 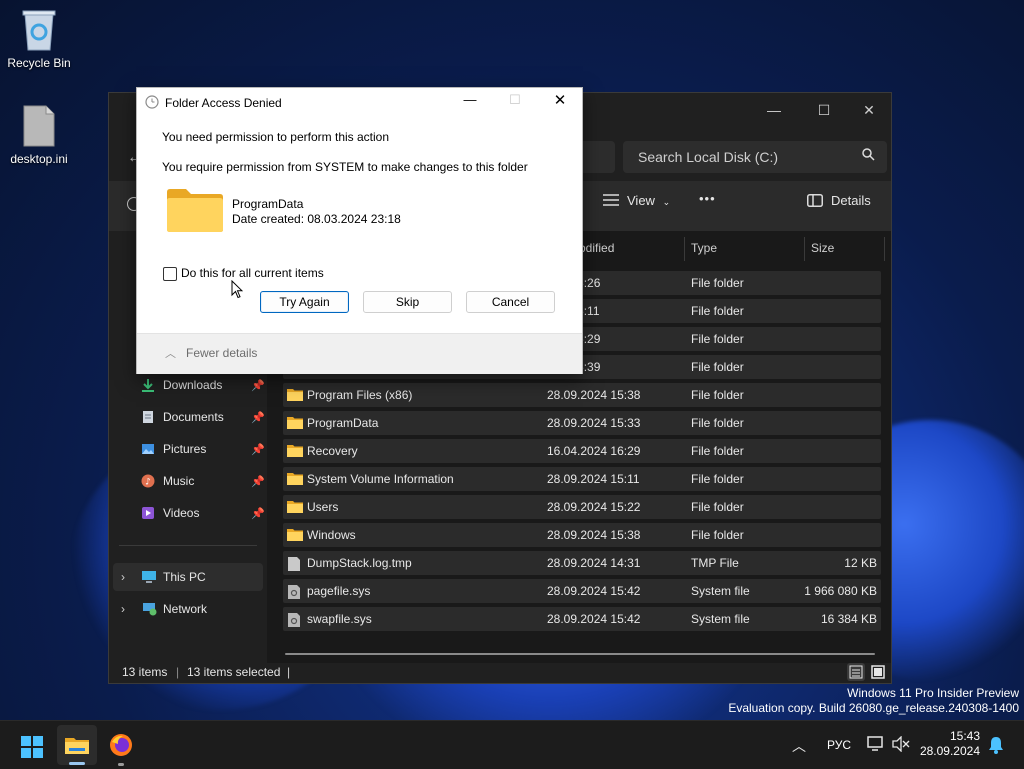 I want to click on search-placeholder: Search Local Disk (C:), so click(x=708, y=157).